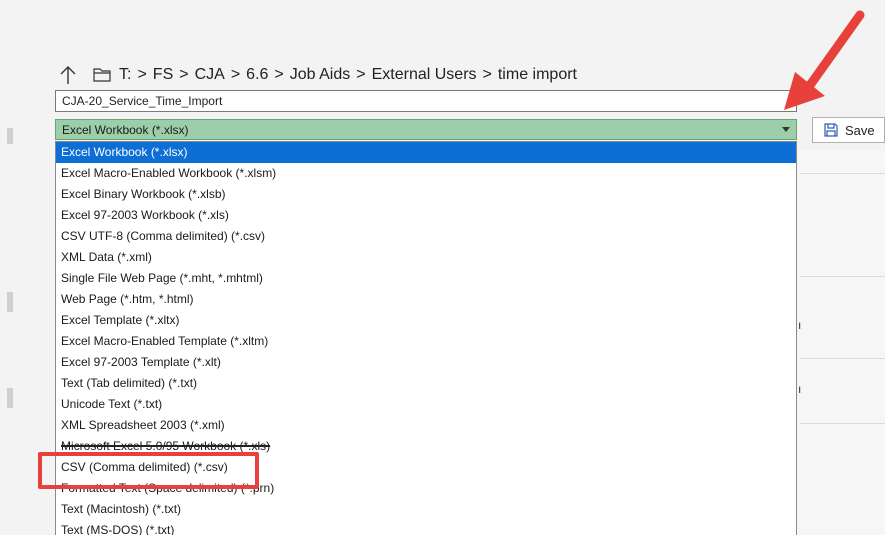 The width and height of the screenshot is (885, 535). I want to click on dropdown-option: XML Spreadsheet 2003 (*.xml), so click(426, 425).